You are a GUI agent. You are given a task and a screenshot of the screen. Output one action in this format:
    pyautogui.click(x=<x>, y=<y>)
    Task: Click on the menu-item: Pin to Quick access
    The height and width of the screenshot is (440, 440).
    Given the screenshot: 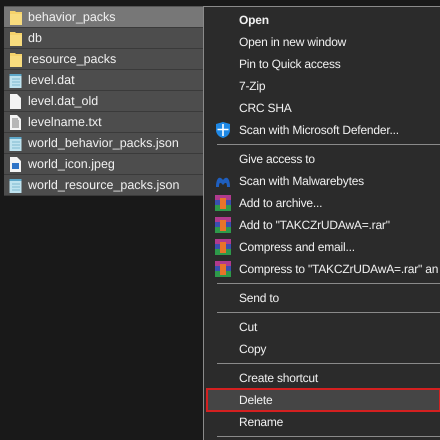 What is the action you would take?
    pyautogui.click(x=323, y=64)
    